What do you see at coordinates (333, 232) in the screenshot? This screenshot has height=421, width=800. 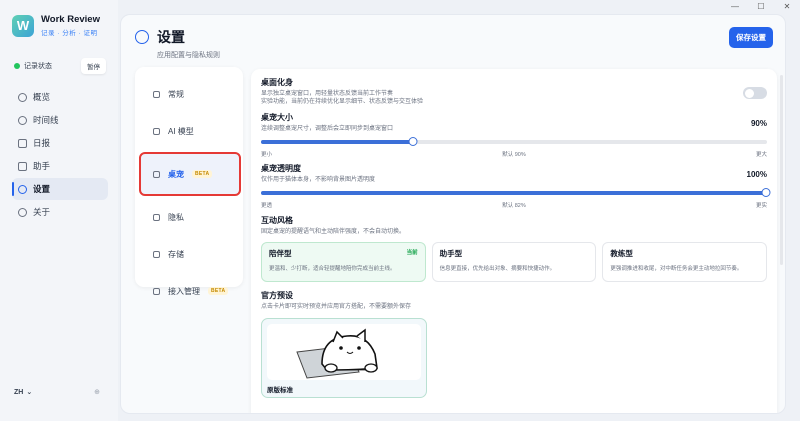 I see `section-desc: 固定桌宠的提醒语气和主动陪伴强度，不会自动切换。` at bounding box center [333, 232].